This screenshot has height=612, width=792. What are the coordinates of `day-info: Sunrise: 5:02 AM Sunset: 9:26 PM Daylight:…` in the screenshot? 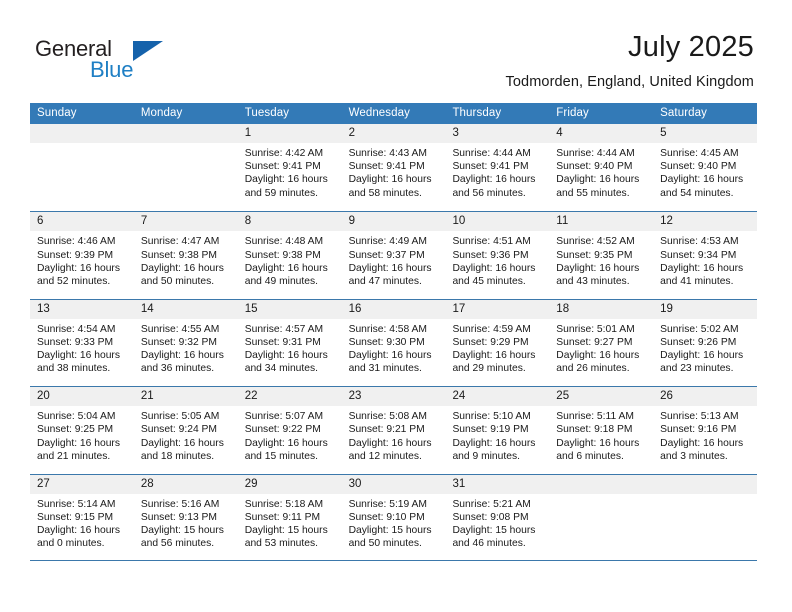 It's located at (705, 347).